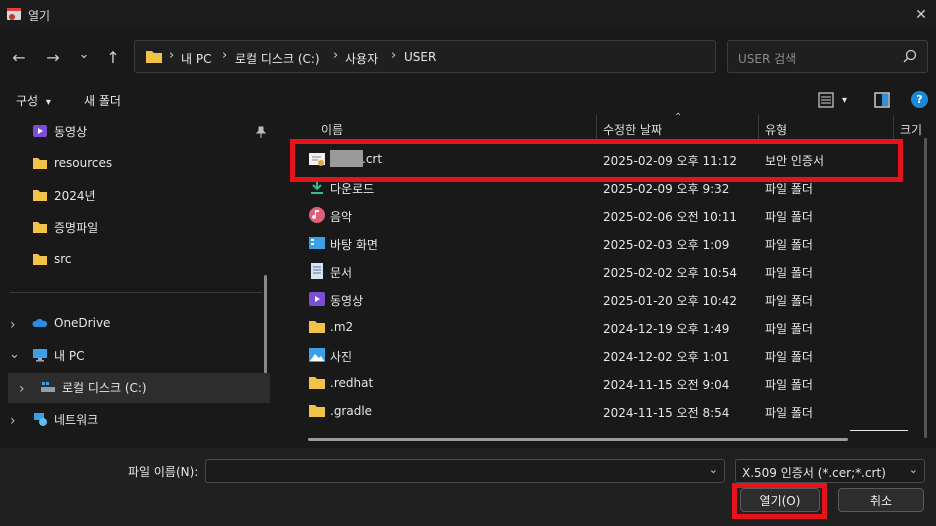  Describe the element at coordinates (925, 288) in the screenshot. I see `vertical-scrollbar` at that location.